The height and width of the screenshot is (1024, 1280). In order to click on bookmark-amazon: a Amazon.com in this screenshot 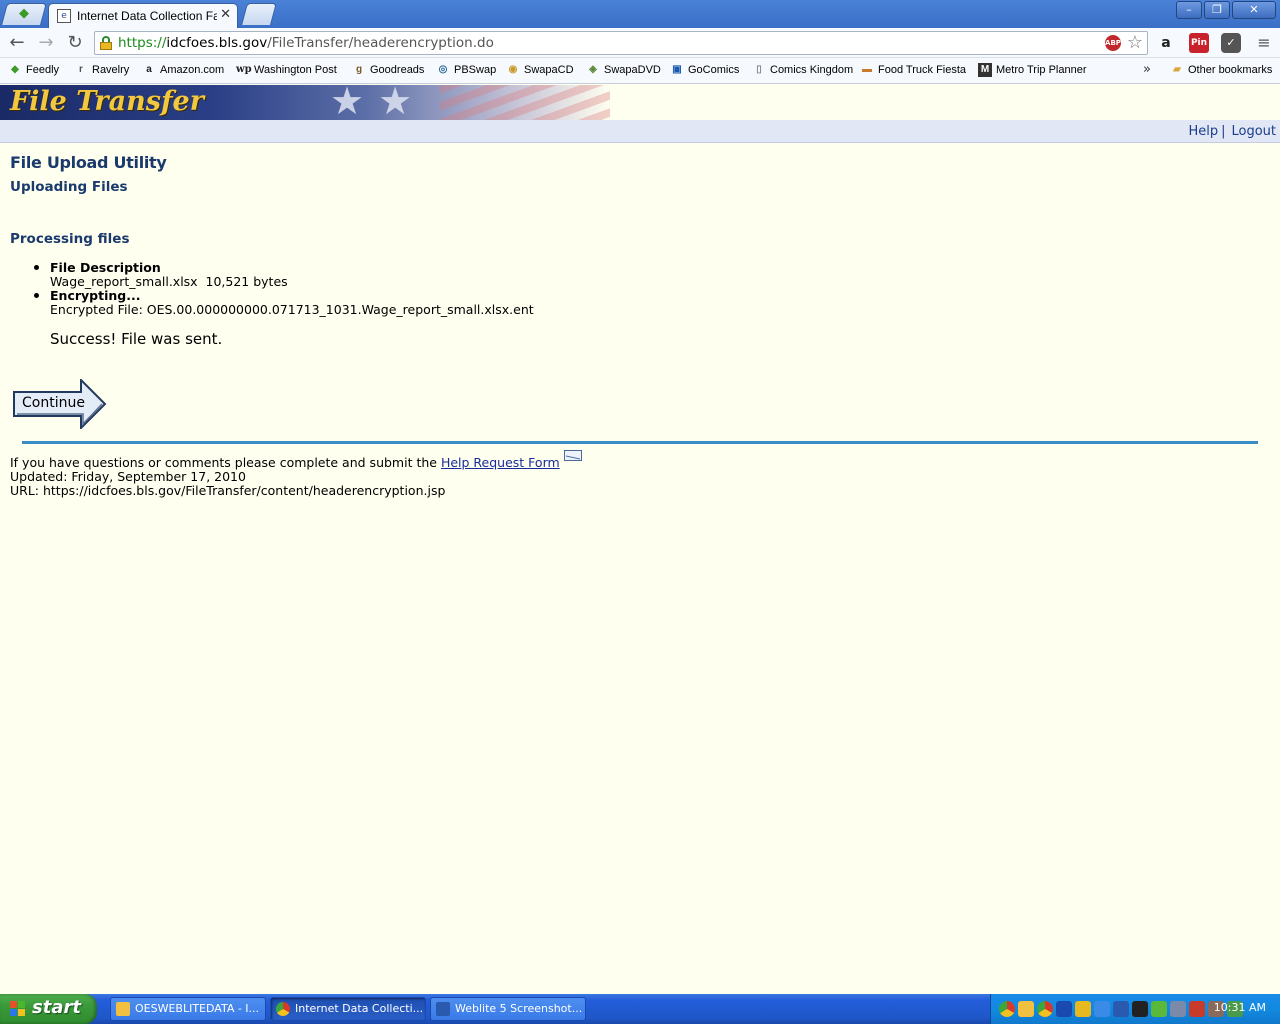, I will do `click(183, 70)`.